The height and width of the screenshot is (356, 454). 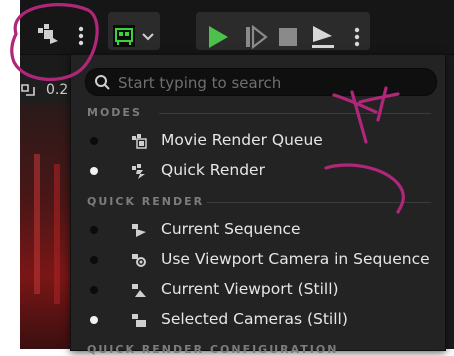 What do you see at coordinates (256, 37) in the screenshot?
I see `step-forward-icon` at bounding box center [256, 37].